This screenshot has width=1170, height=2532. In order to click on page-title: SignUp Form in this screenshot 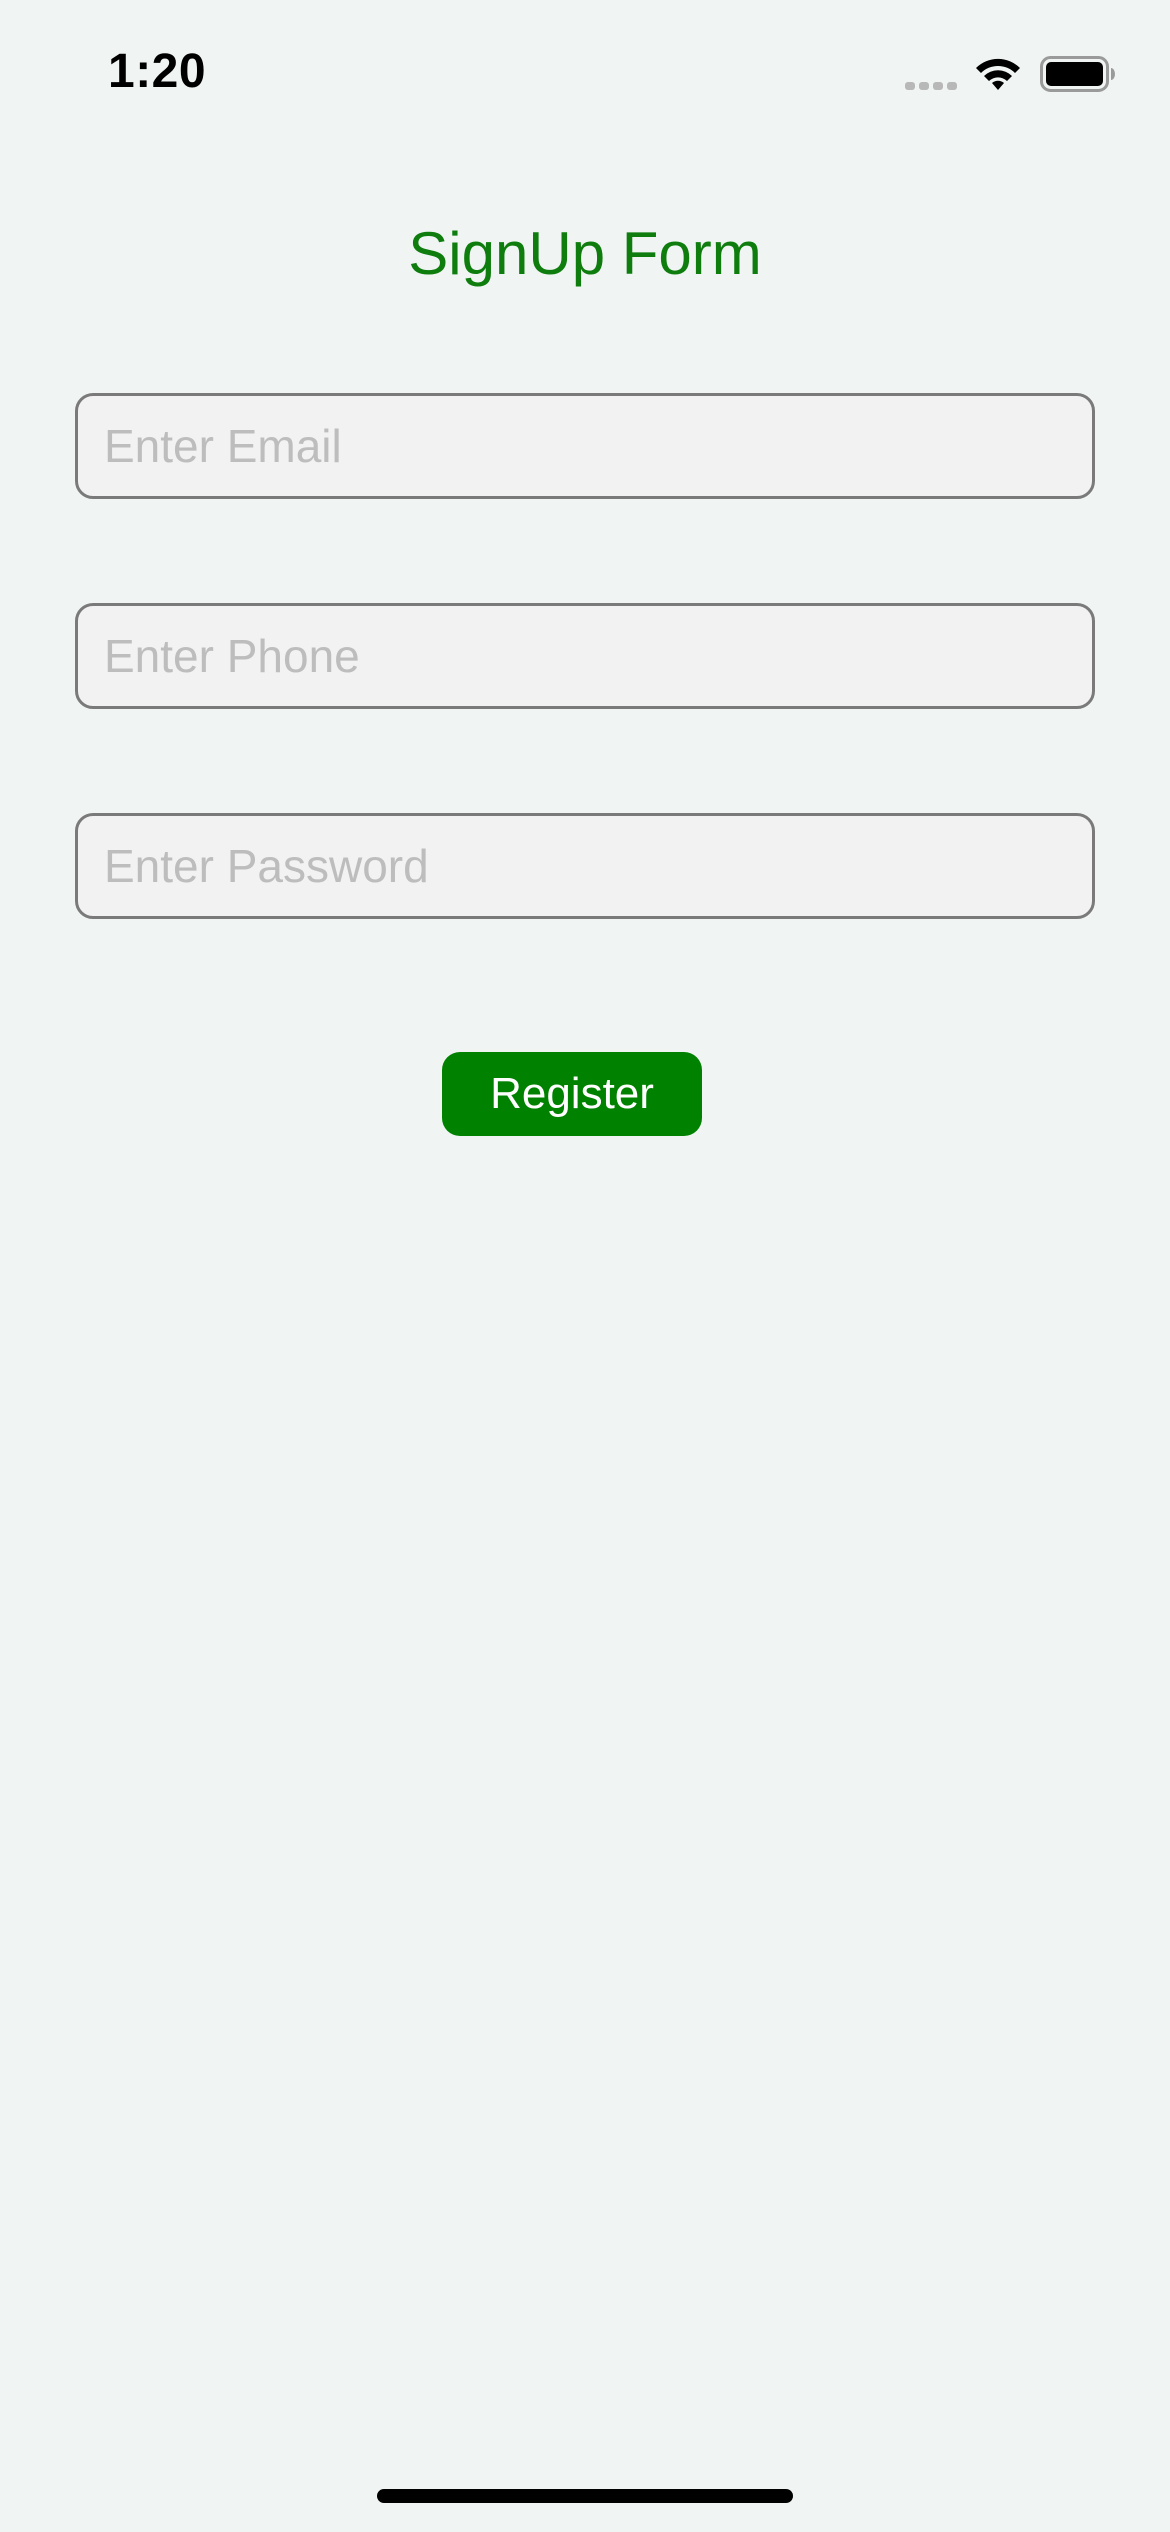, I will do `click(585, 253)`.